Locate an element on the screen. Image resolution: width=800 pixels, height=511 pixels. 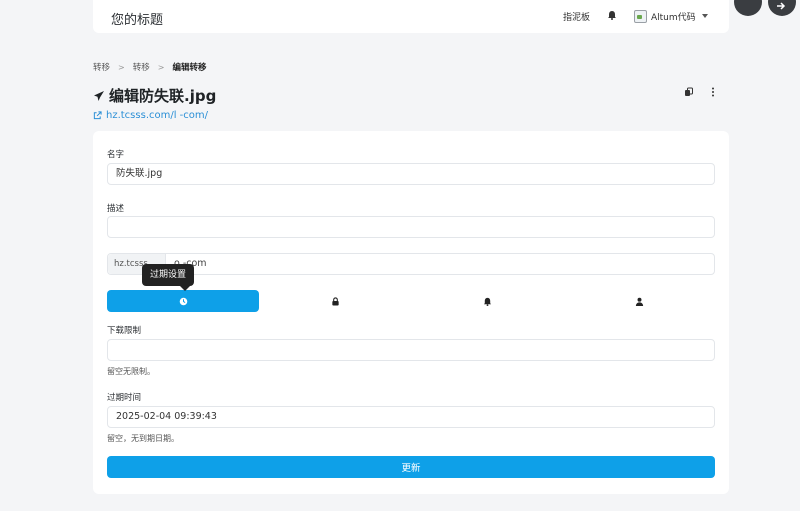
tab-notifications is located at coordinates (487, 301).